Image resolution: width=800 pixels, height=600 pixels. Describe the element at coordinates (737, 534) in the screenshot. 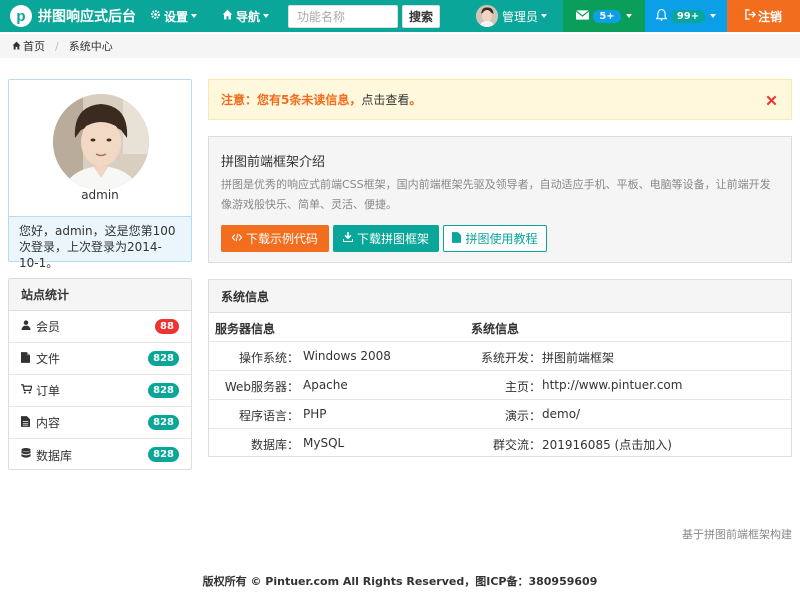

I see `built-by-text: 基于拼图前端框架构建` at that location.